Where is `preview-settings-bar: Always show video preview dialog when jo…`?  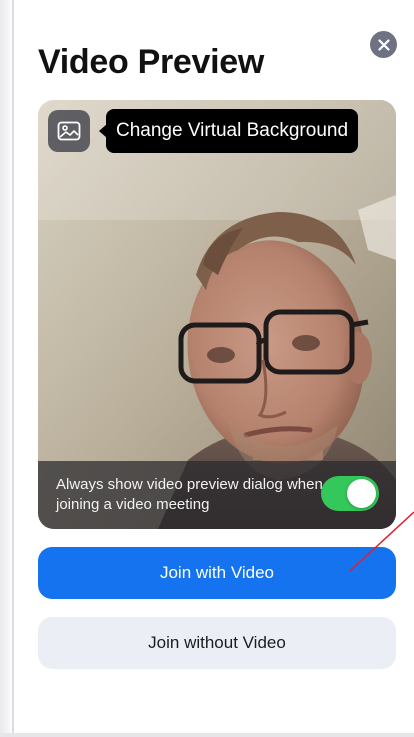 preview-settings-bar: Always show video preview dialog when jo… is located at coordinates (217, 495).